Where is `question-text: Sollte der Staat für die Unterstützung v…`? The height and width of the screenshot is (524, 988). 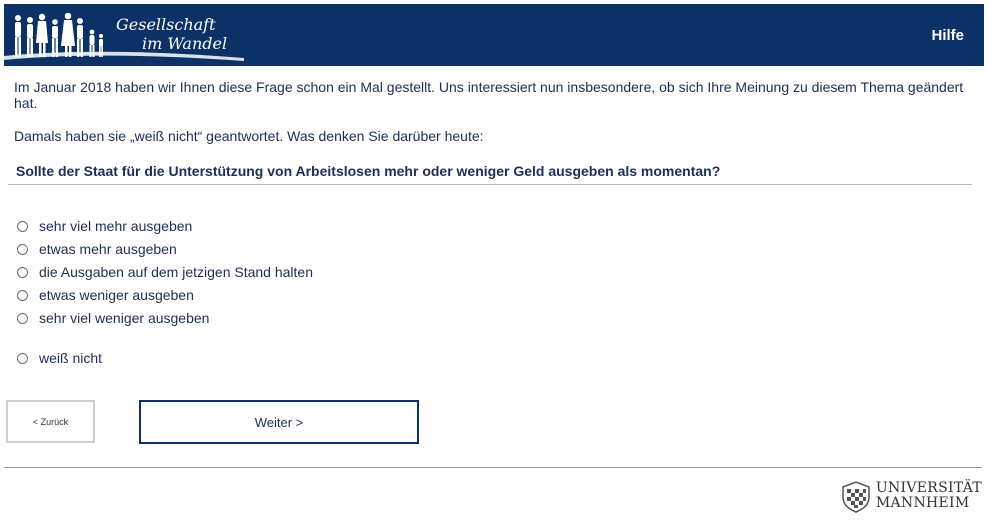 question-text: Sollte der Staat für die Unterstützung v… is located at coordinates (368, 171).